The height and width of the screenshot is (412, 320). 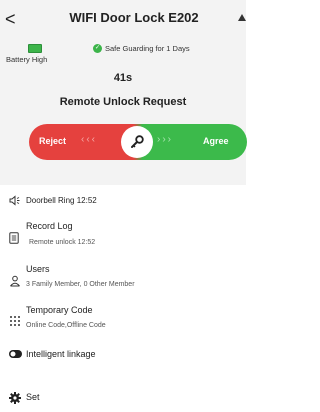 What do you see at coordinates (52, 141) in the screenshot?
I see `reject-label: Reject` at bounding box center [52, 141].